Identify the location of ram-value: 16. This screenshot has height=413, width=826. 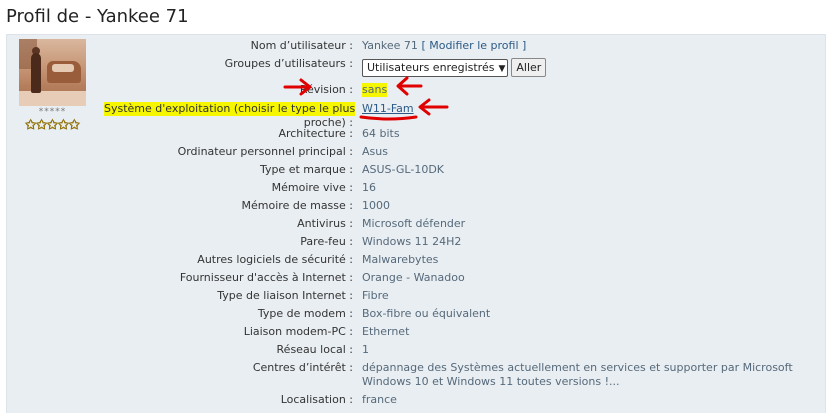
(369, 187).